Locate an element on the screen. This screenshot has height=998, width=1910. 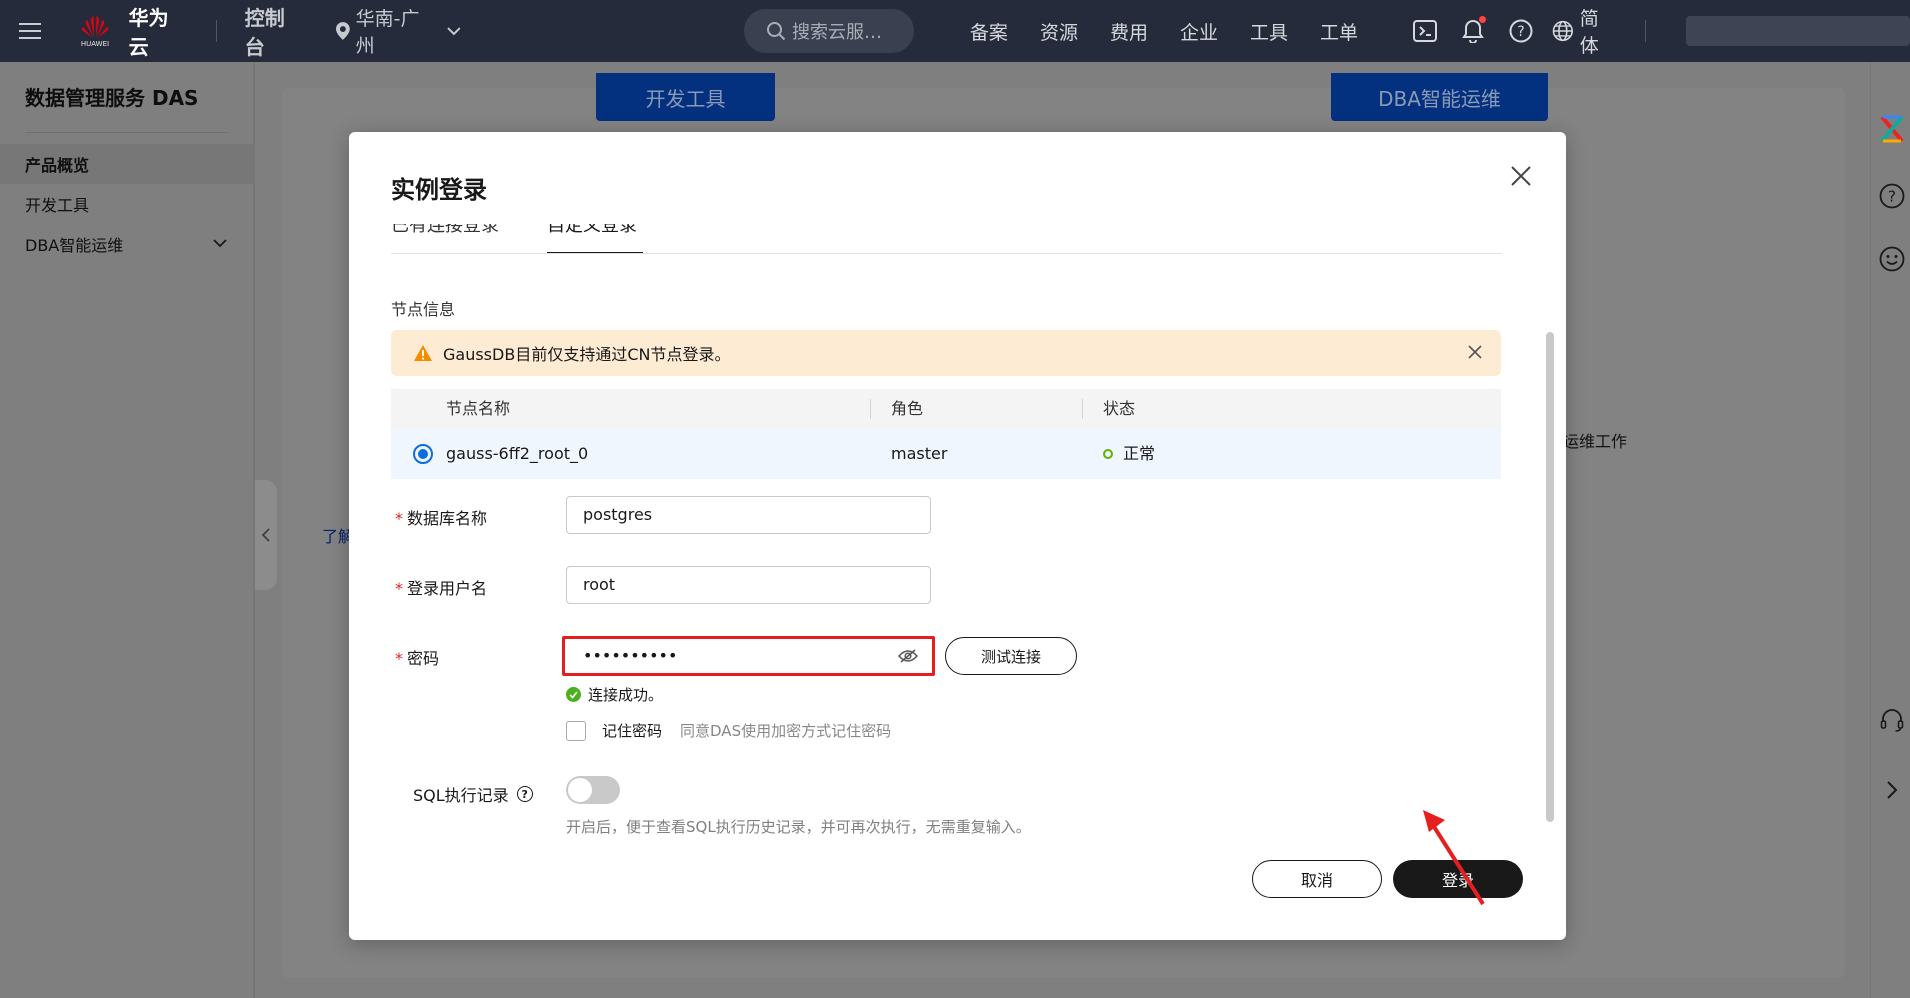
node-status-cell: 正常 is located at coordinates (1129, 454).